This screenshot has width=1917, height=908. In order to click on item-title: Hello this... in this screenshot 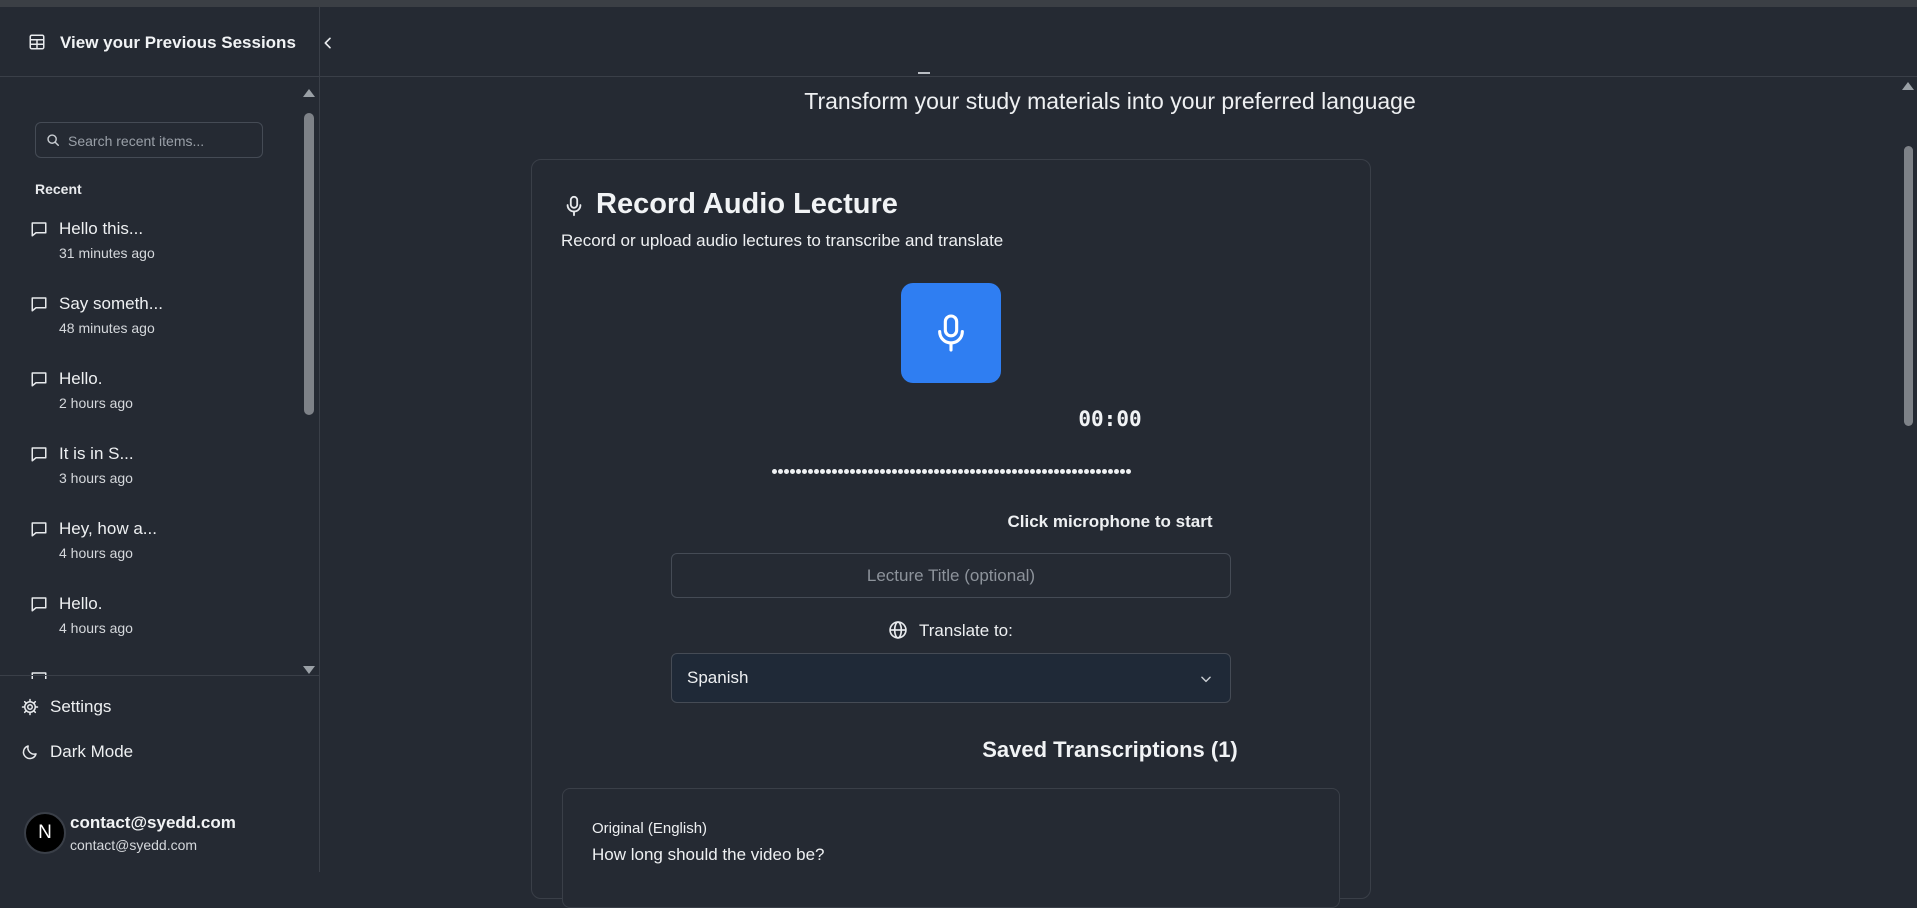, I will do `click(101, 228)`.